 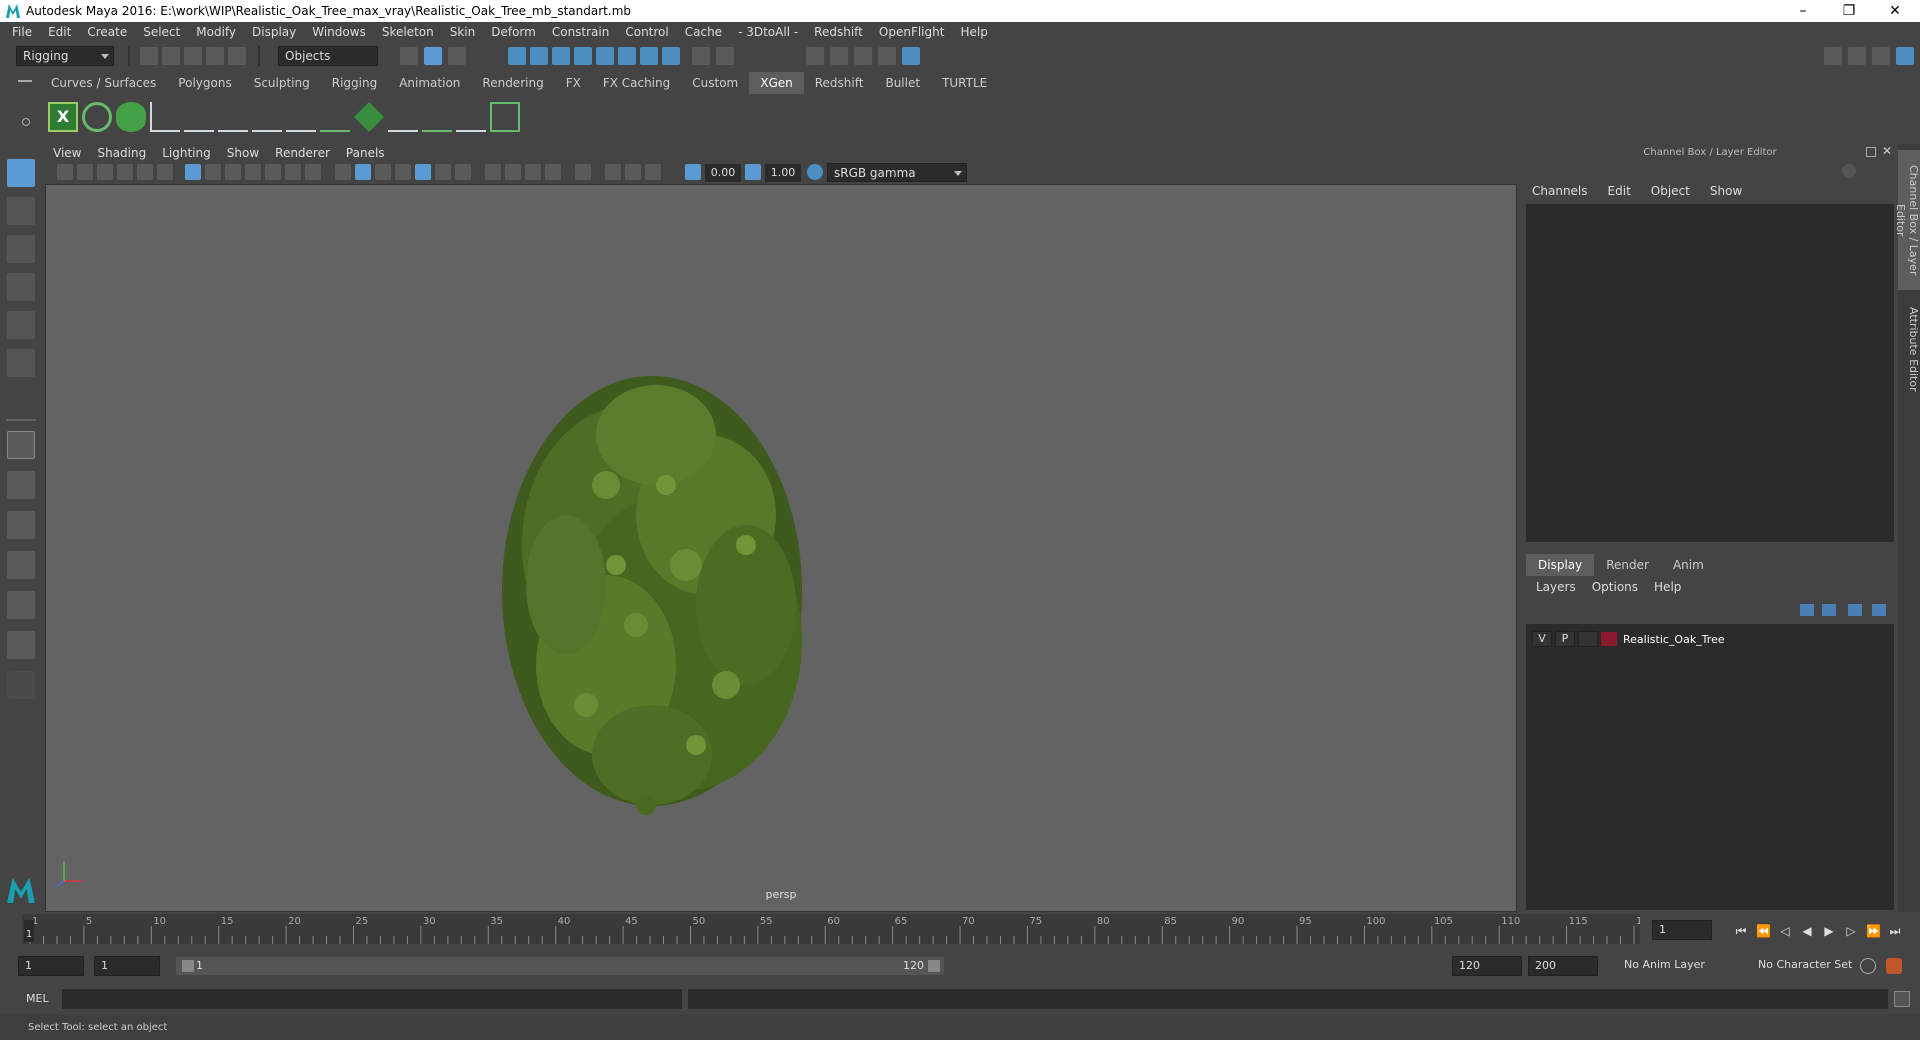 What do you see at coordinates (63, 117) in the screenshot?
I see `xgen-editor-icon: X` at bounding box center [63, 117].